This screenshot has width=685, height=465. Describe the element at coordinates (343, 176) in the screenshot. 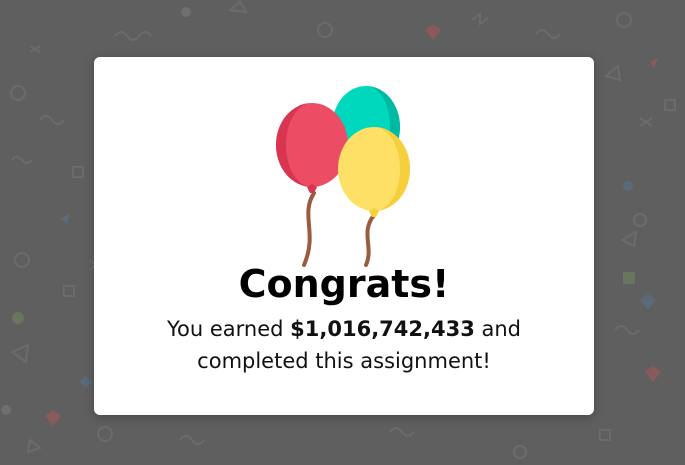

I see `balloons-icon` at that location.